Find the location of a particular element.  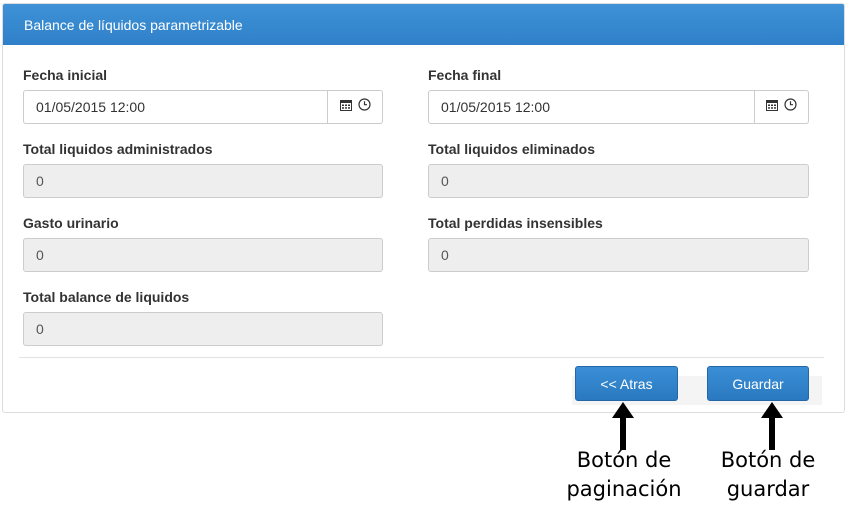

total-administrados-label: Total liquidos administrados is located at coordinates (118, 149).